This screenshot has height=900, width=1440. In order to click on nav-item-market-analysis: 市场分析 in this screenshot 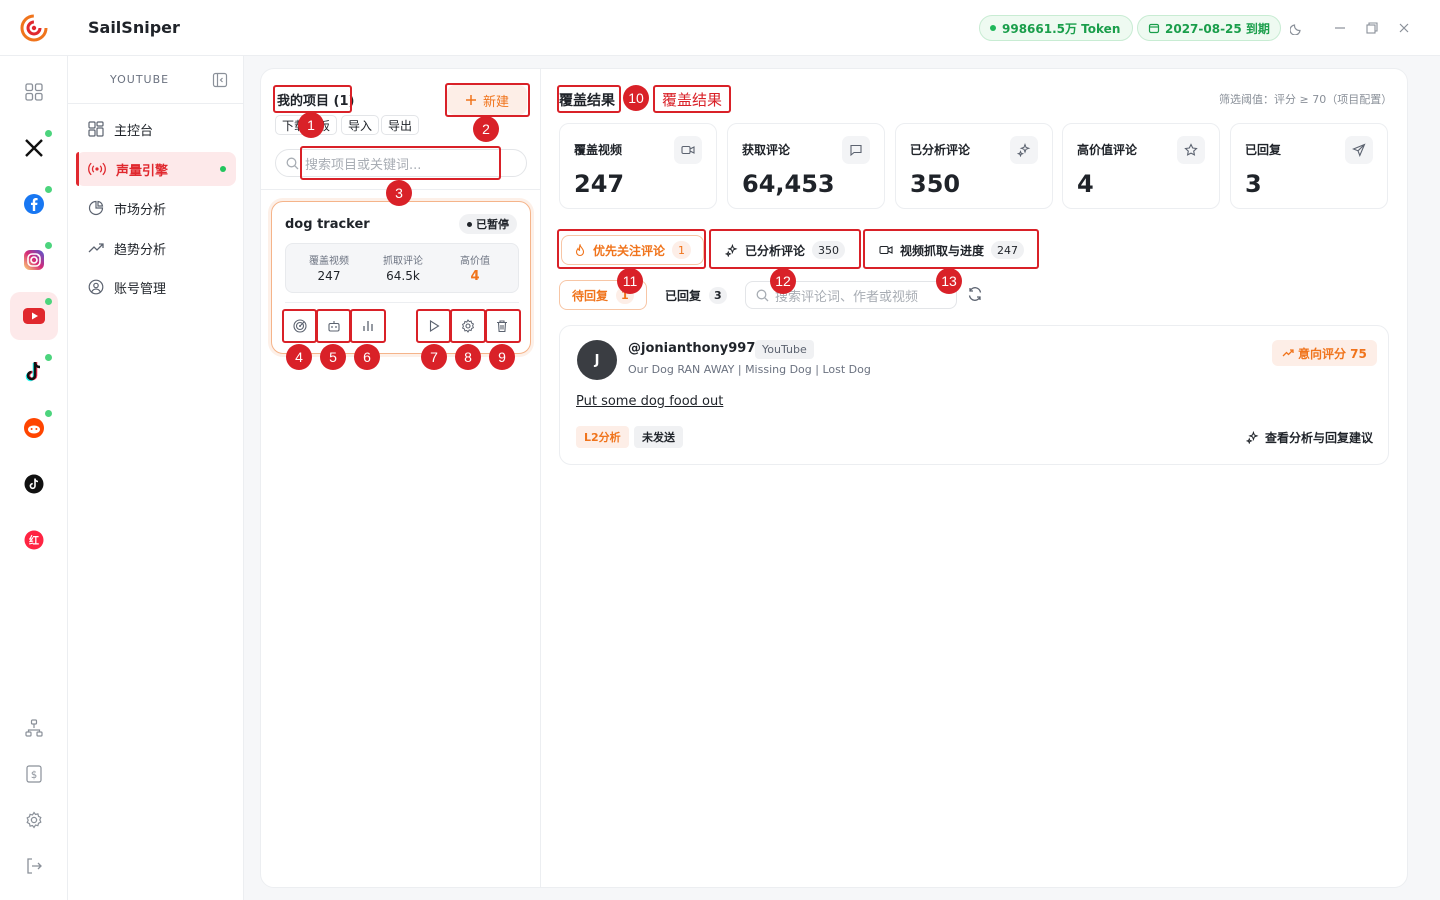, I will do `click(156, 208)`.